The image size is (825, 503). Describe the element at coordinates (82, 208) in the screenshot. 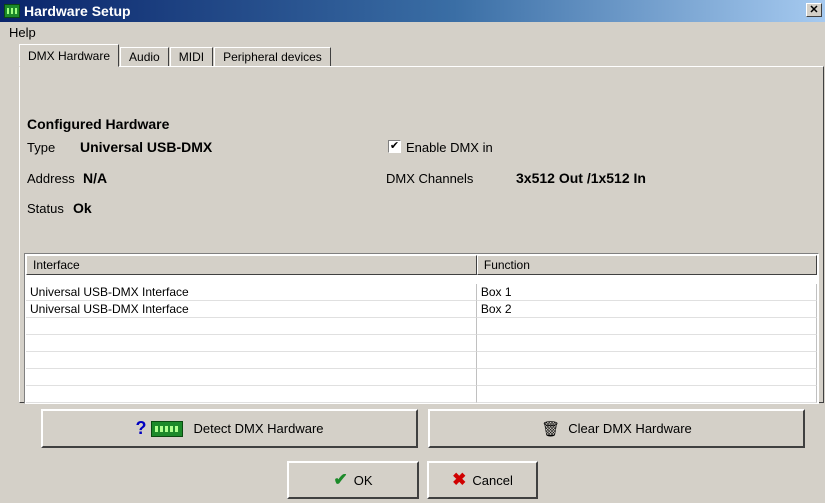

I see `status-value: Ok` at that location.